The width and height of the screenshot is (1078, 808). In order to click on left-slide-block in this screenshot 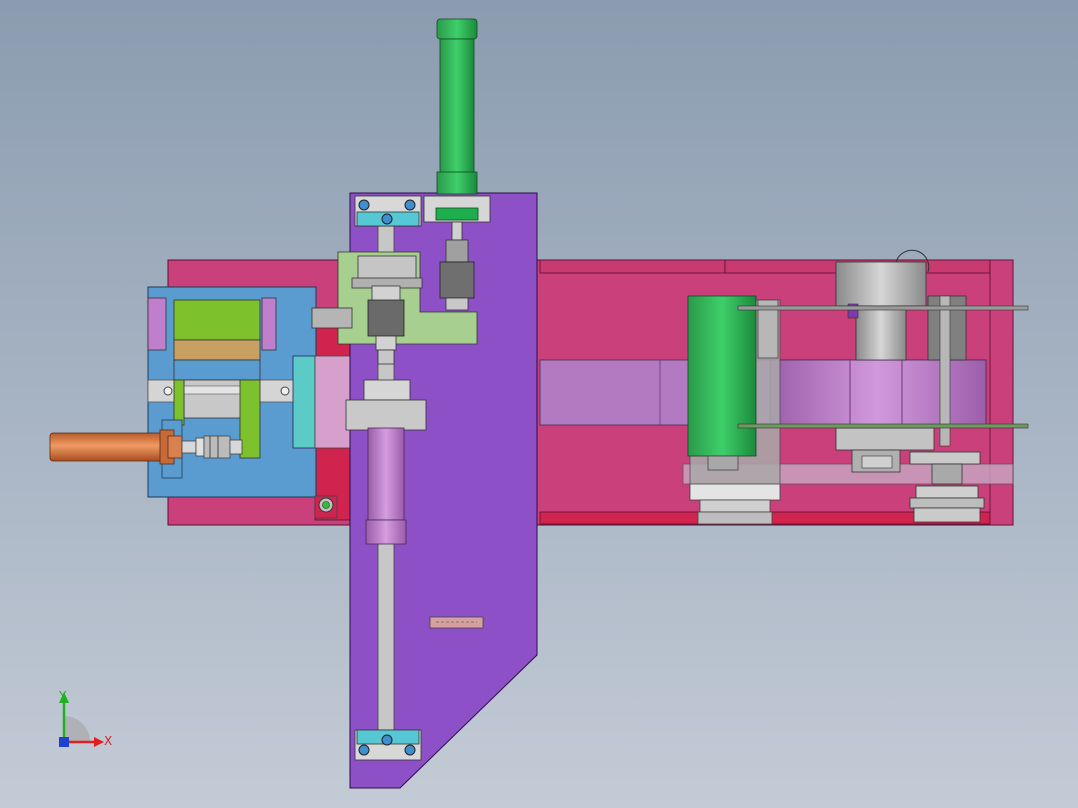, I will do `click(232, 392)`.